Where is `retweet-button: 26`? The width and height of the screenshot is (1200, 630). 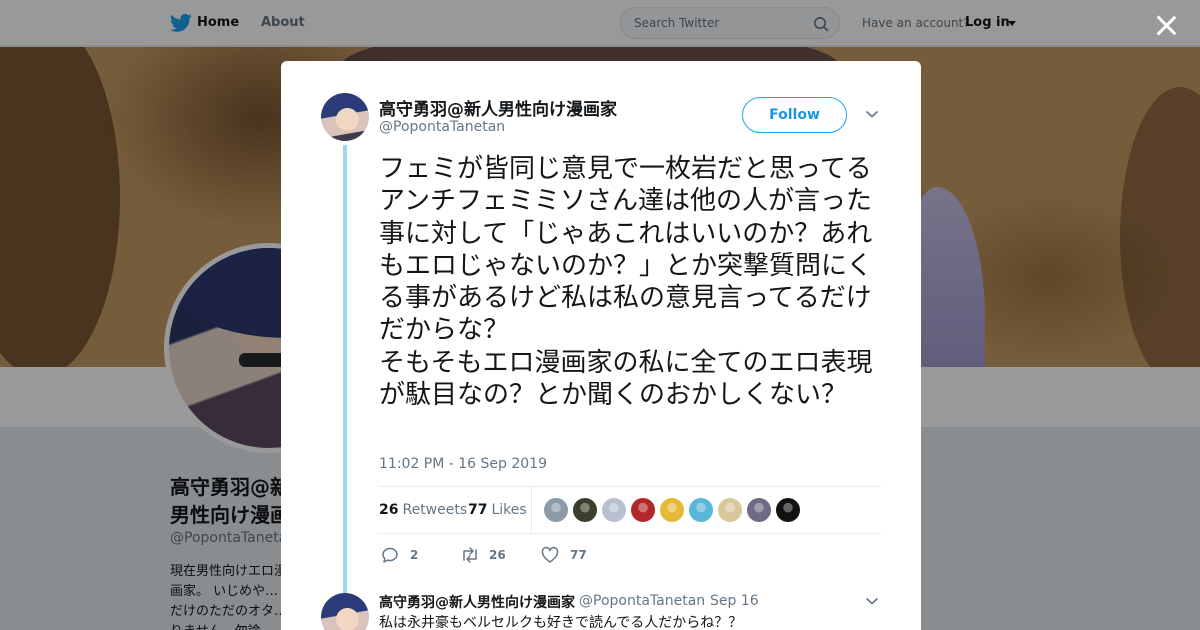
retweet-button: 26 is located at coordinates (489, 555).